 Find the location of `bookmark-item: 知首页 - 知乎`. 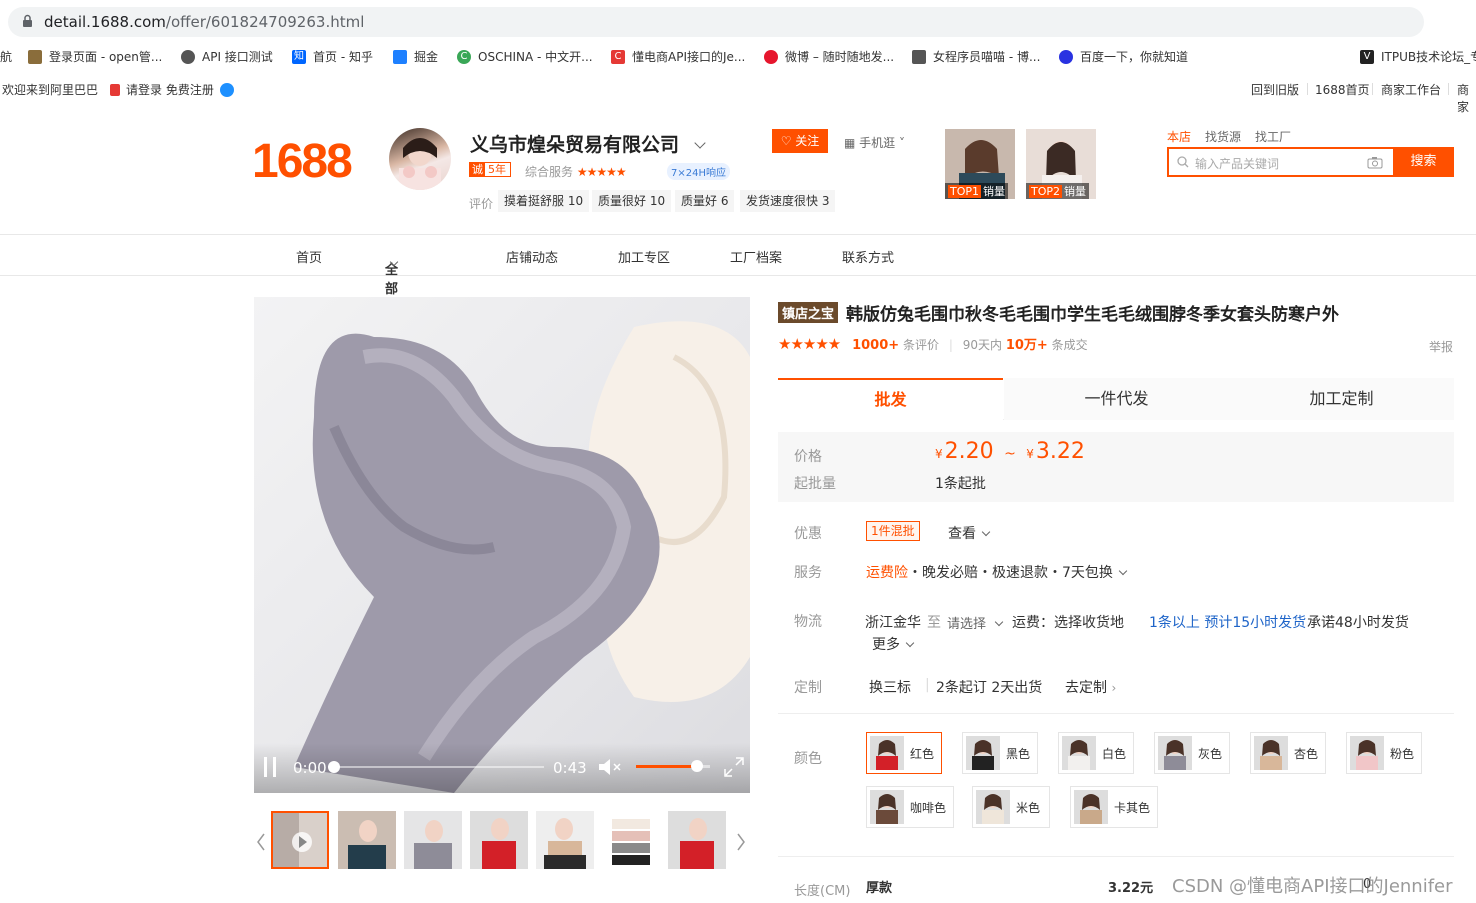

bookmark-item: 知首页 - 知乎 is located at coordinates (332, 56).